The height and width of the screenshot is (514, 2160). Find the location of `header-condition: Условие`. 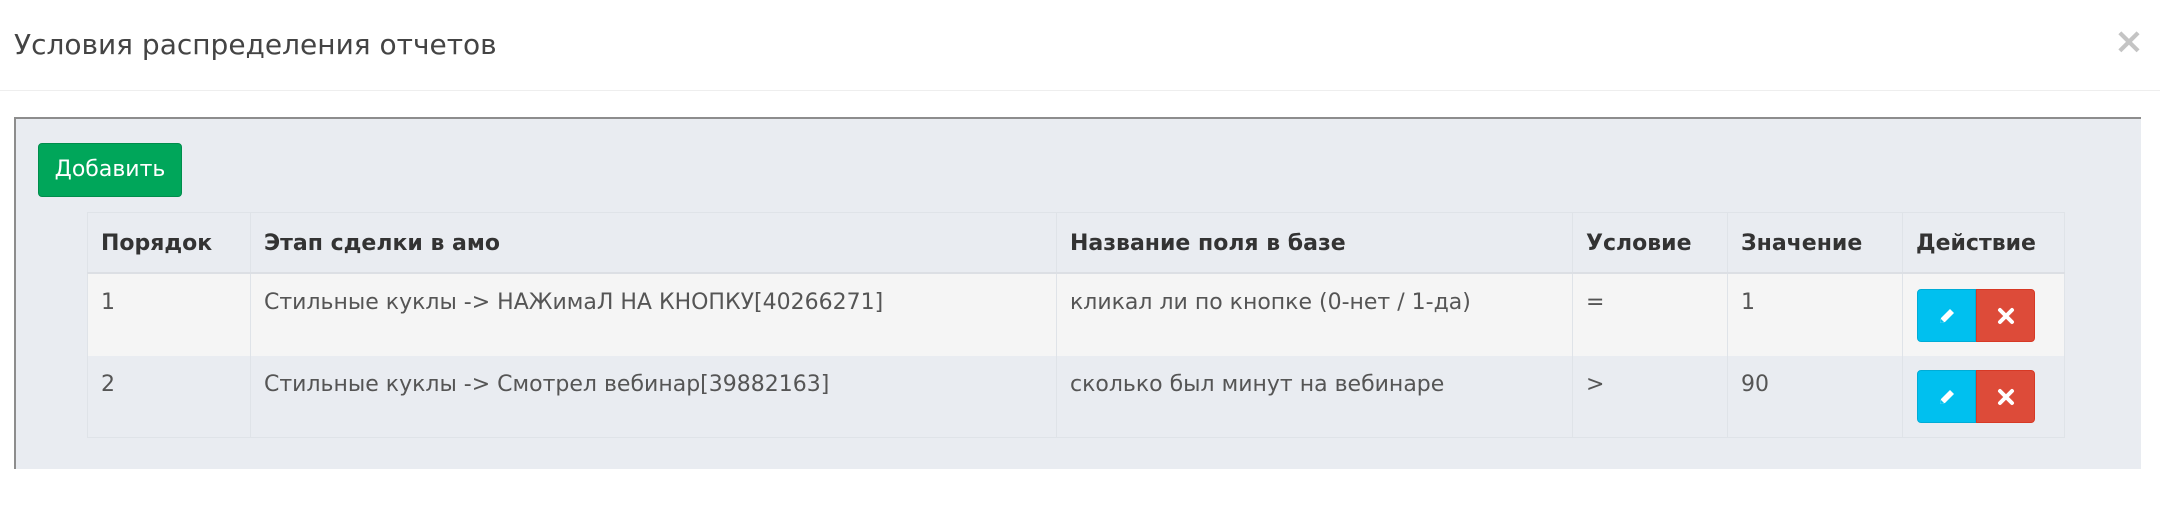

header-condition: Условие is located at coordinates (1649, 242).